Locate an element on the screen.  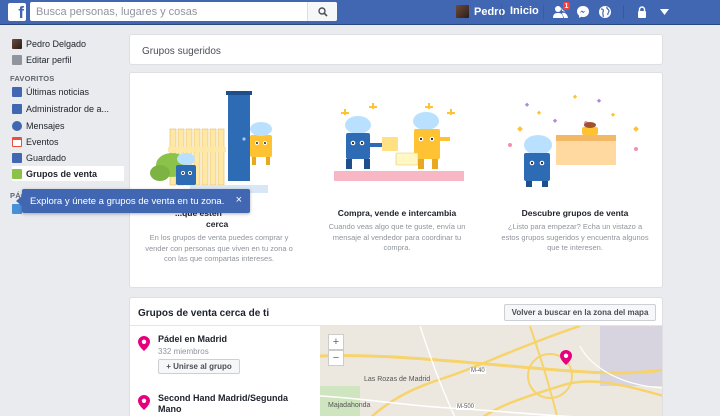
join-group-button: + Unirse al grupo is located at coordinates (199, 366).